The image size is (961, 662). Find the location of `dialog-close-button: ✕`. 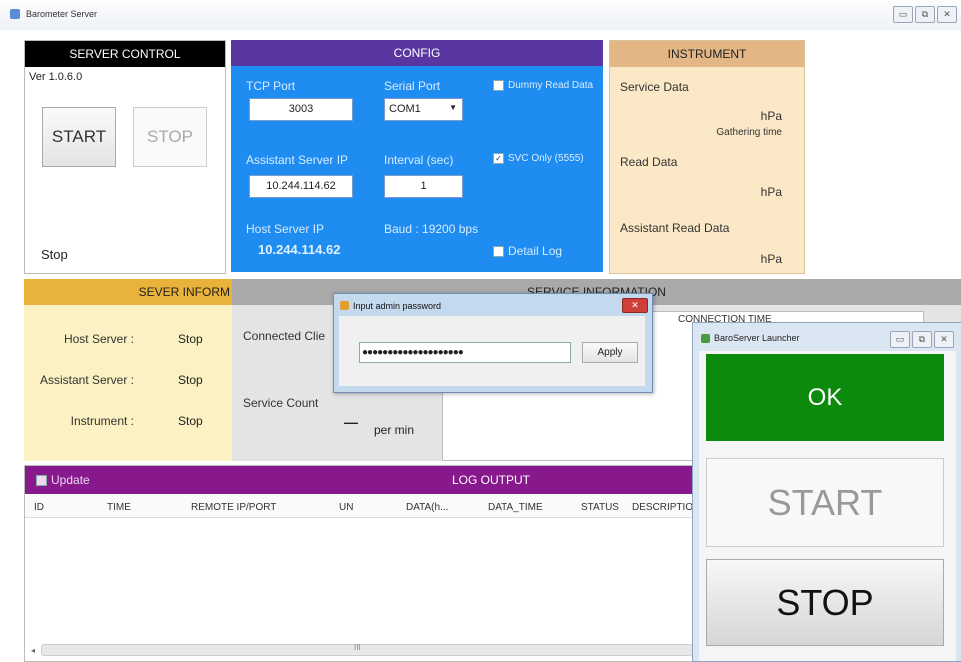

dialog-close-button: ✕ is located at coordinates (635, 305).